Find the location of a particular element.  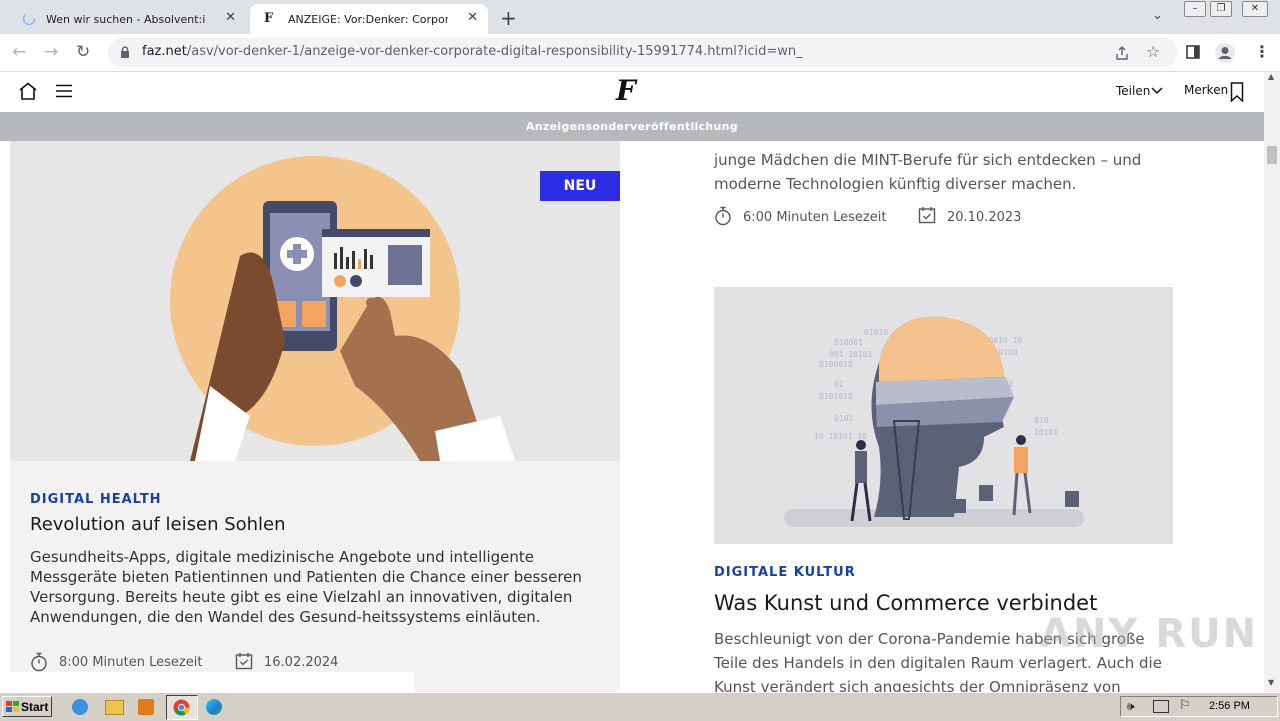

network-icon is located at coordinates (1161, 706).